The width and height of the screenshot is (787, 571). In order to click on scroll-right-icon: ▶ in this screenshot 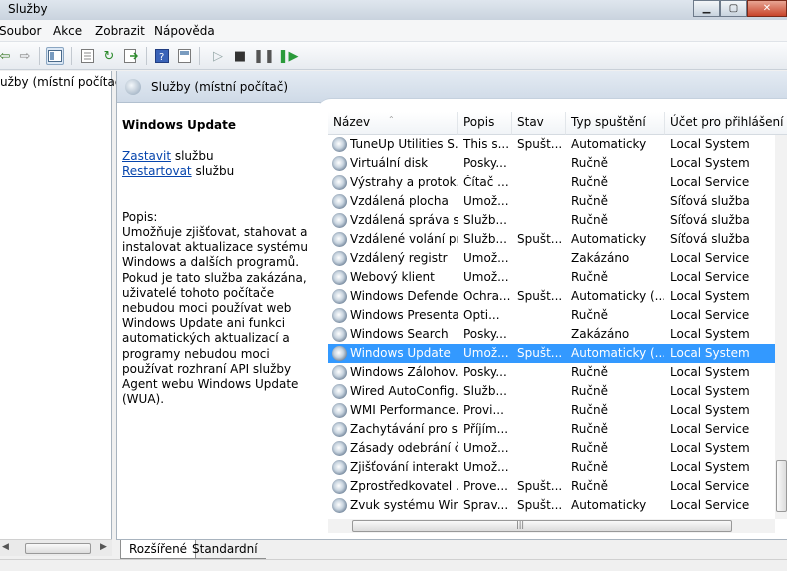, I will do `click(103, 547)`.